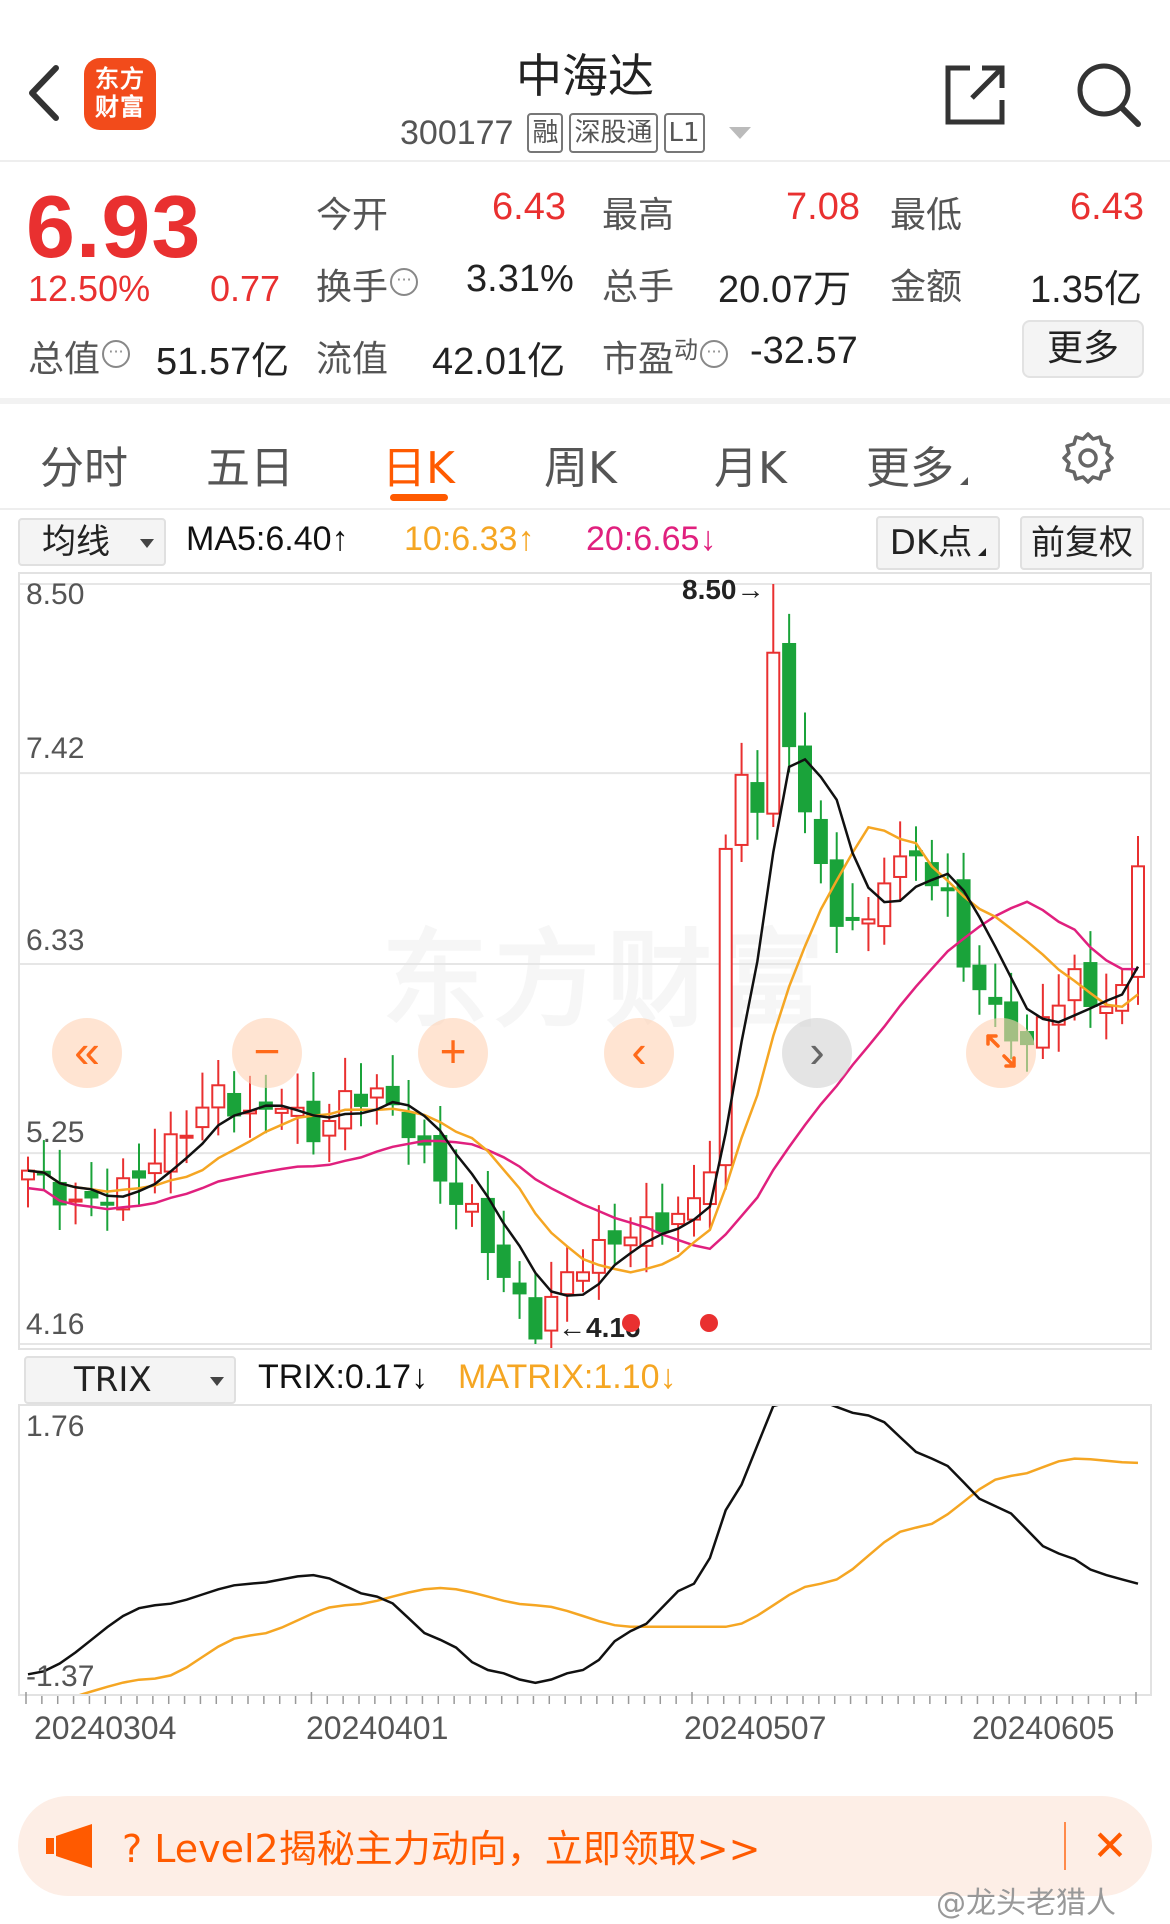 The height and width of the screenshot is (1924, 1170). What do you see at coordinates (750, 464) in the screenshot?
I see `tab-monthly-k: 月K` at bounding box center [750, 464].